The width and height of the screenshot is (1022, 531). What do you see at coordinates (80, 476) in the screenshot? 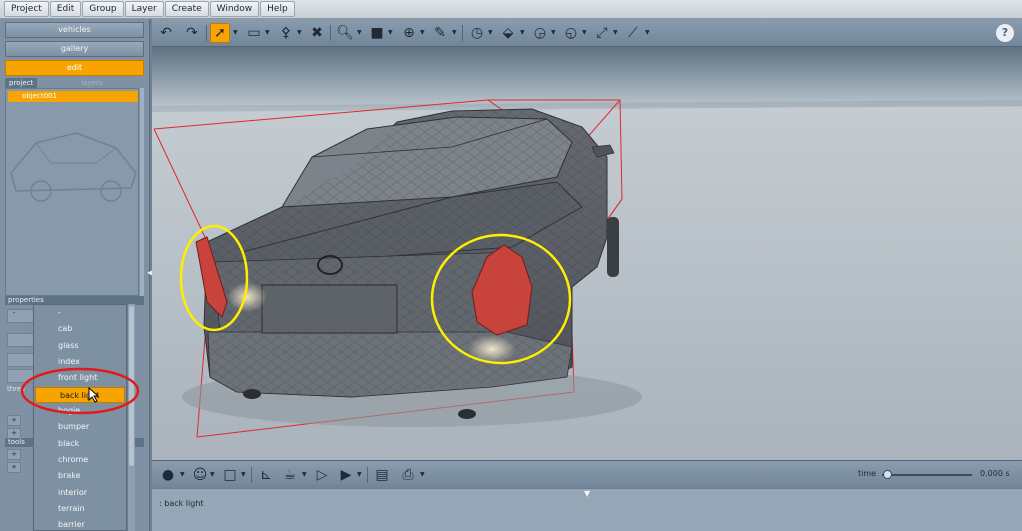
I see `dropdown-item: brake` at bounding box center [80, 476].